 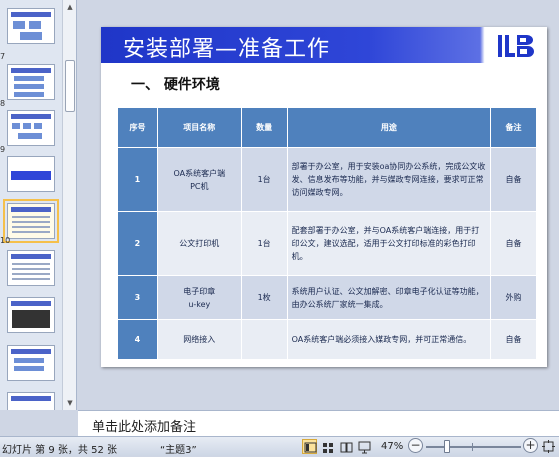 What do you see at coordinates (199, 173) in the screenshot?
I see `item-name: OA系统客户端` at bounding box center [199, 173].